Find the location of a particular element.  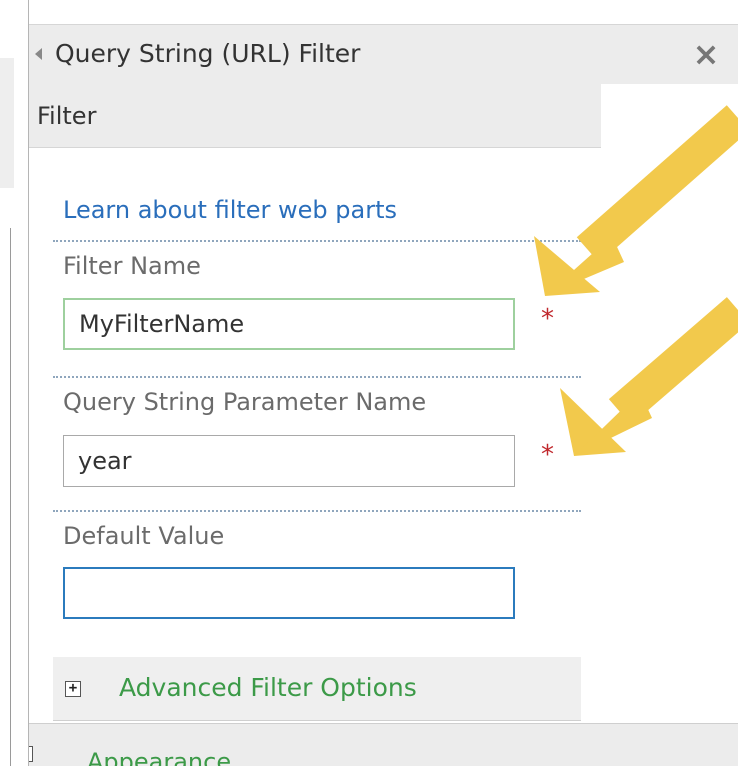

filter-name-input is located at coordinates (289, 324).